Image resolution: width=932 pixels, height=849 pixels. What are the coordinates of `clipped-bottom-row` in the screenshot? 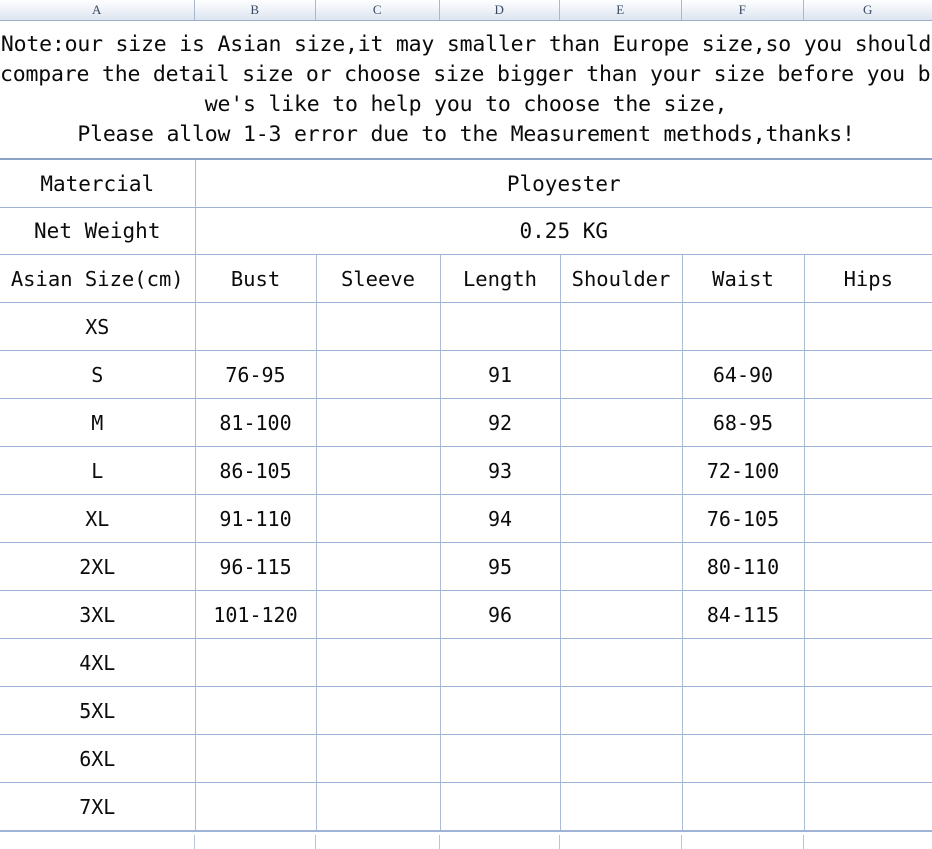 It's located at (466, 840).